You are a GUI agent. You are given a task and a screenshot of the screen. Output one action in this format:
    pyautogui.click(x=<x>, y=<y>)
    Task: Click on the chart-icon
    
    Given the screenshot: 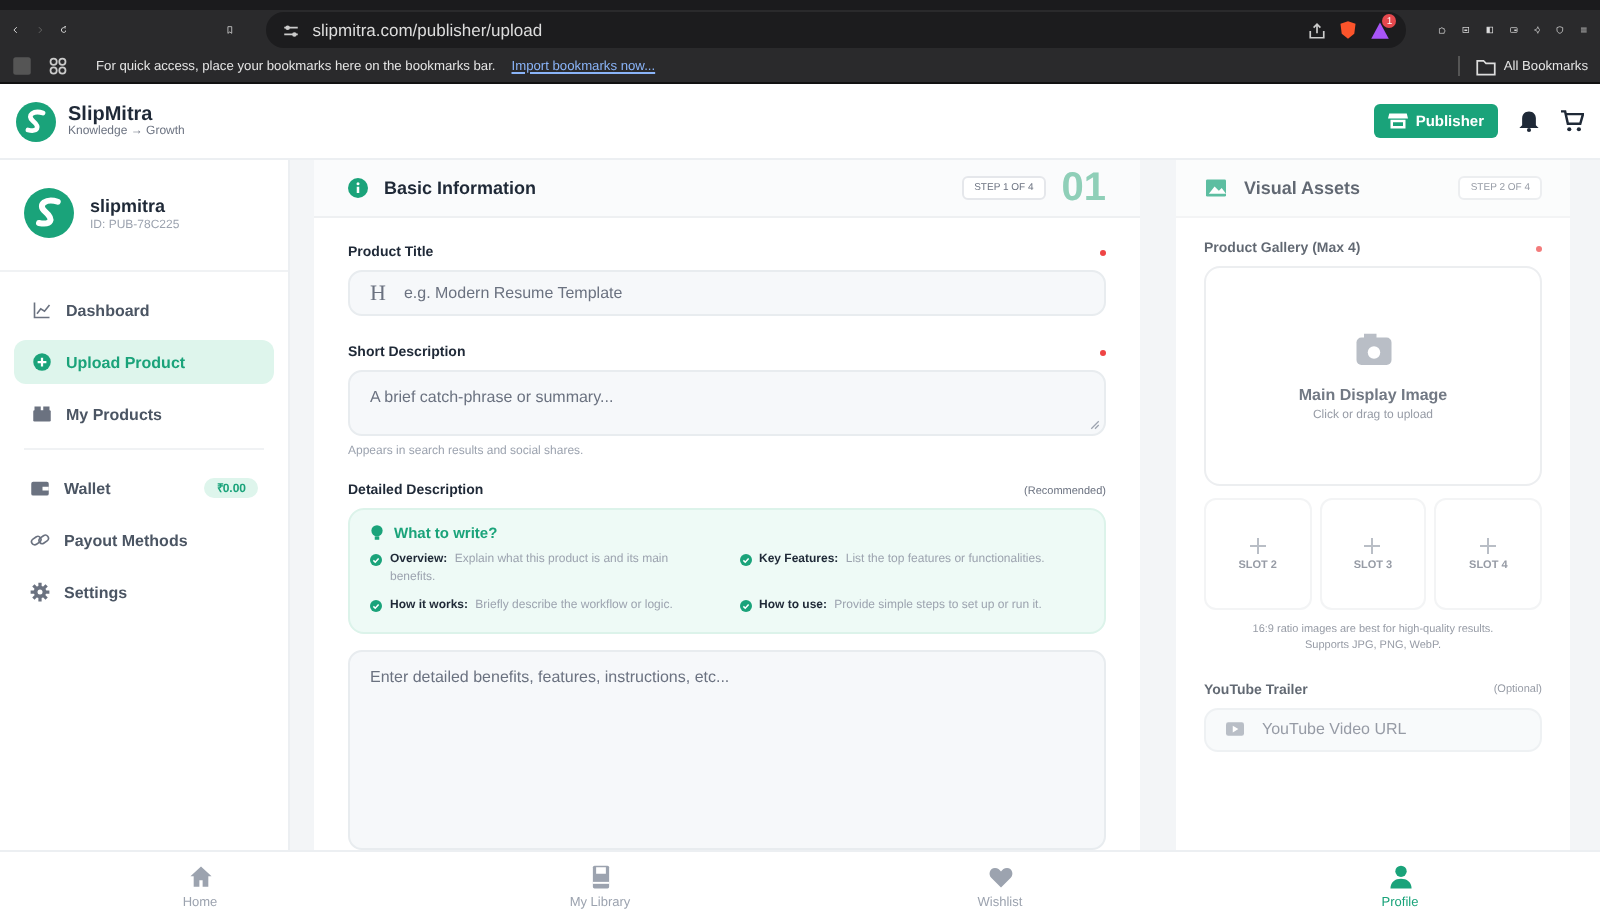 What is the action you would take?
    pyautogui.click(x=42, y=310)
    